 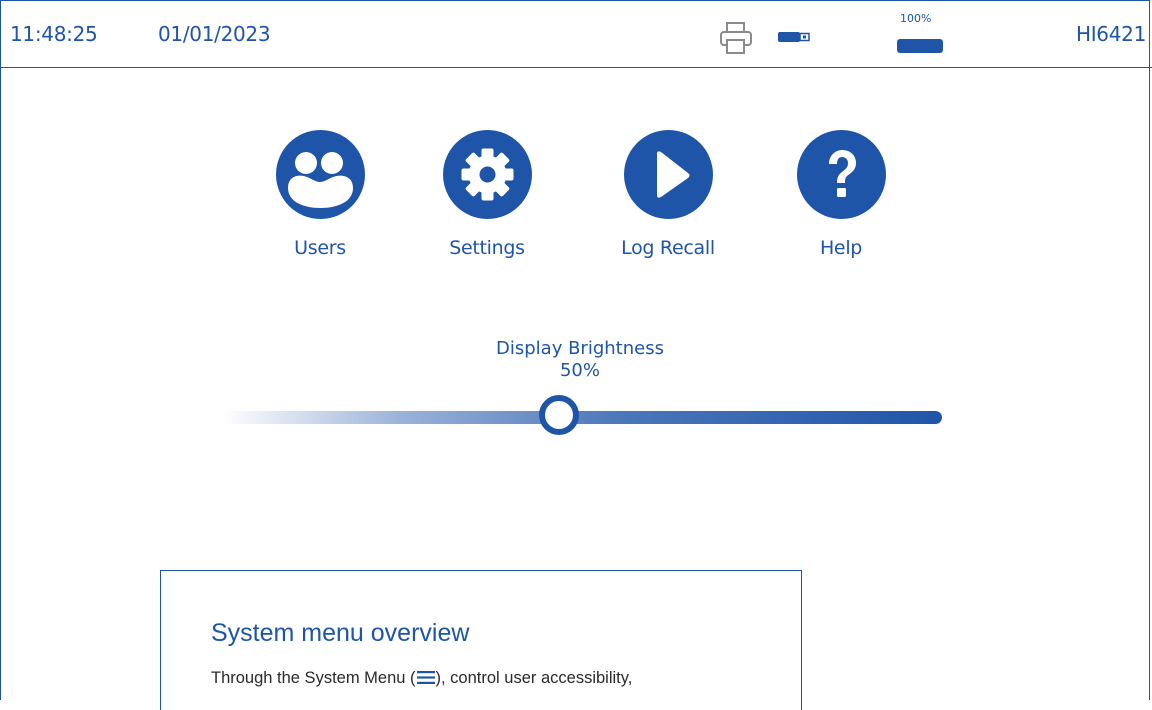 What do you see at coordinates (579, 370) in the screenshot?
I see `brightness-value: 50%` at bounding box center [579, 370].